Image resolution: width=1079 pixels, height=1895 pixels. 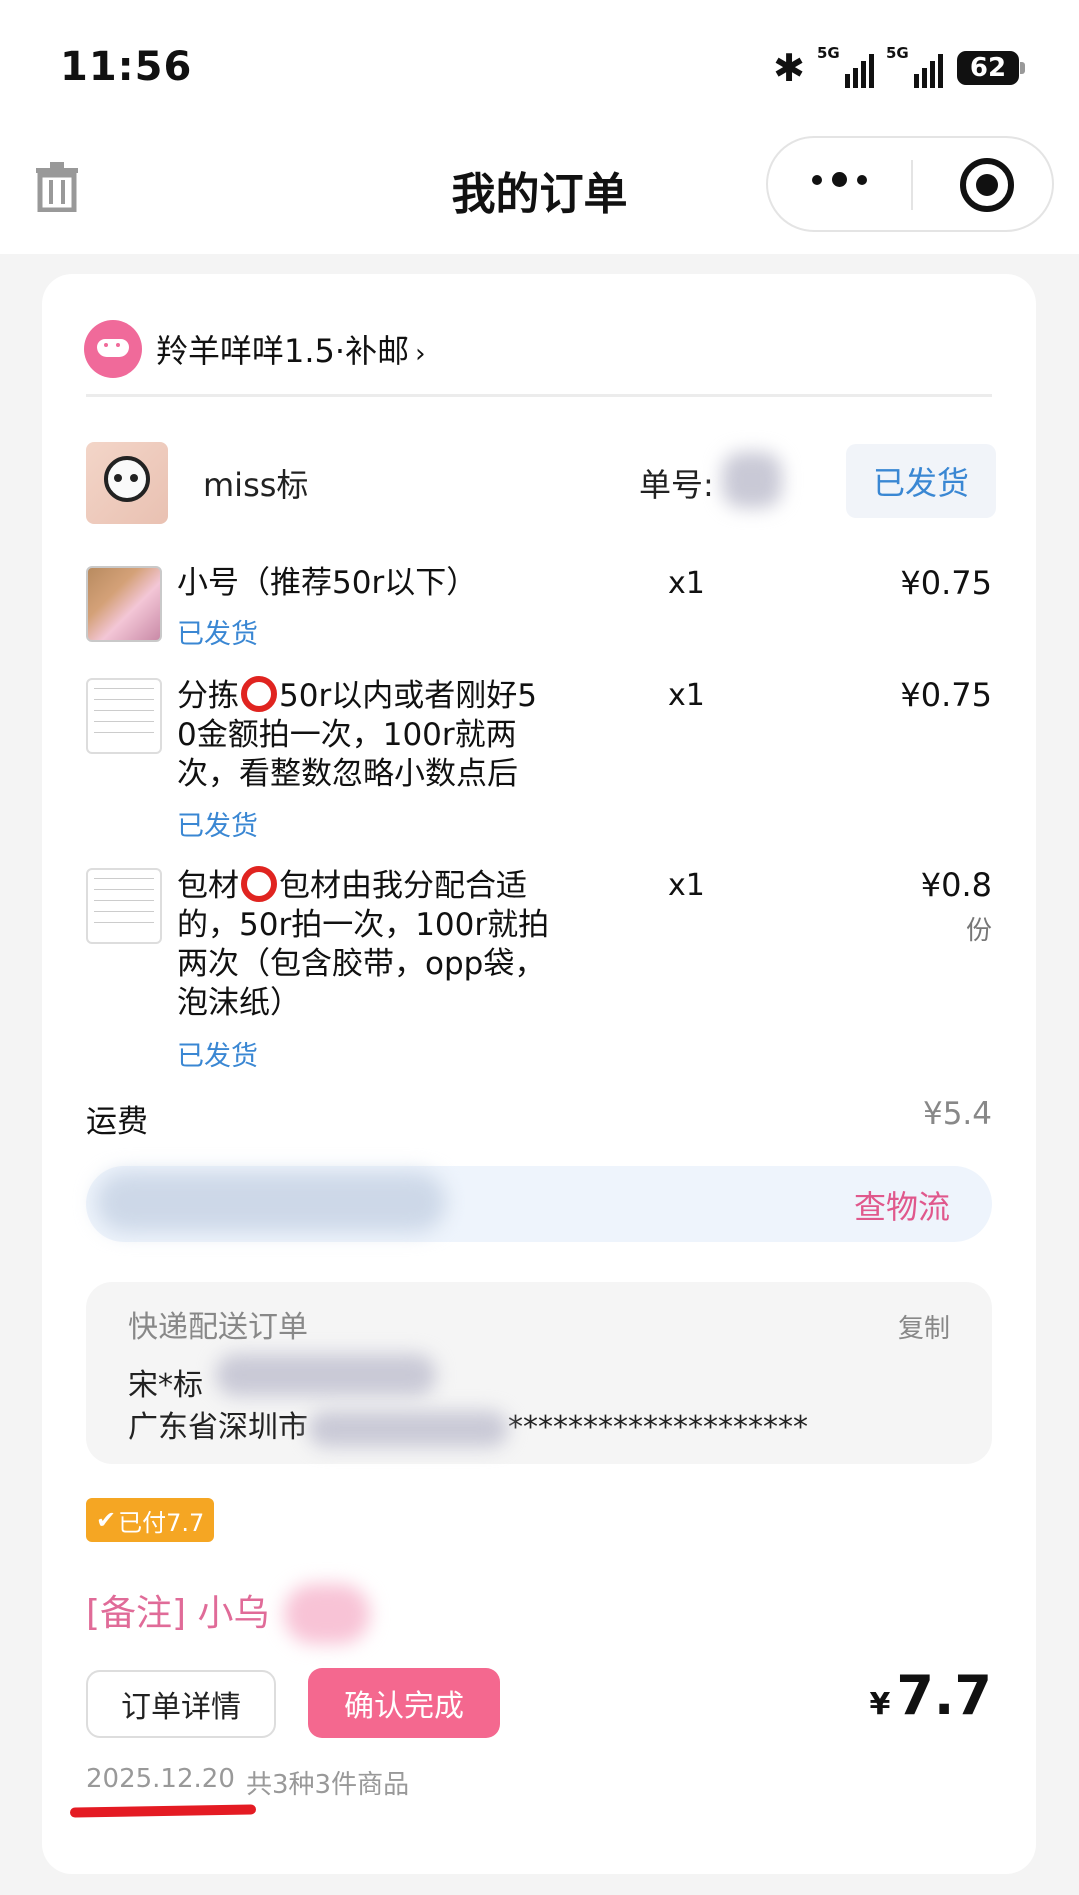 I want to click on nav-bar: 我的订单, so click(x=539, y=187).